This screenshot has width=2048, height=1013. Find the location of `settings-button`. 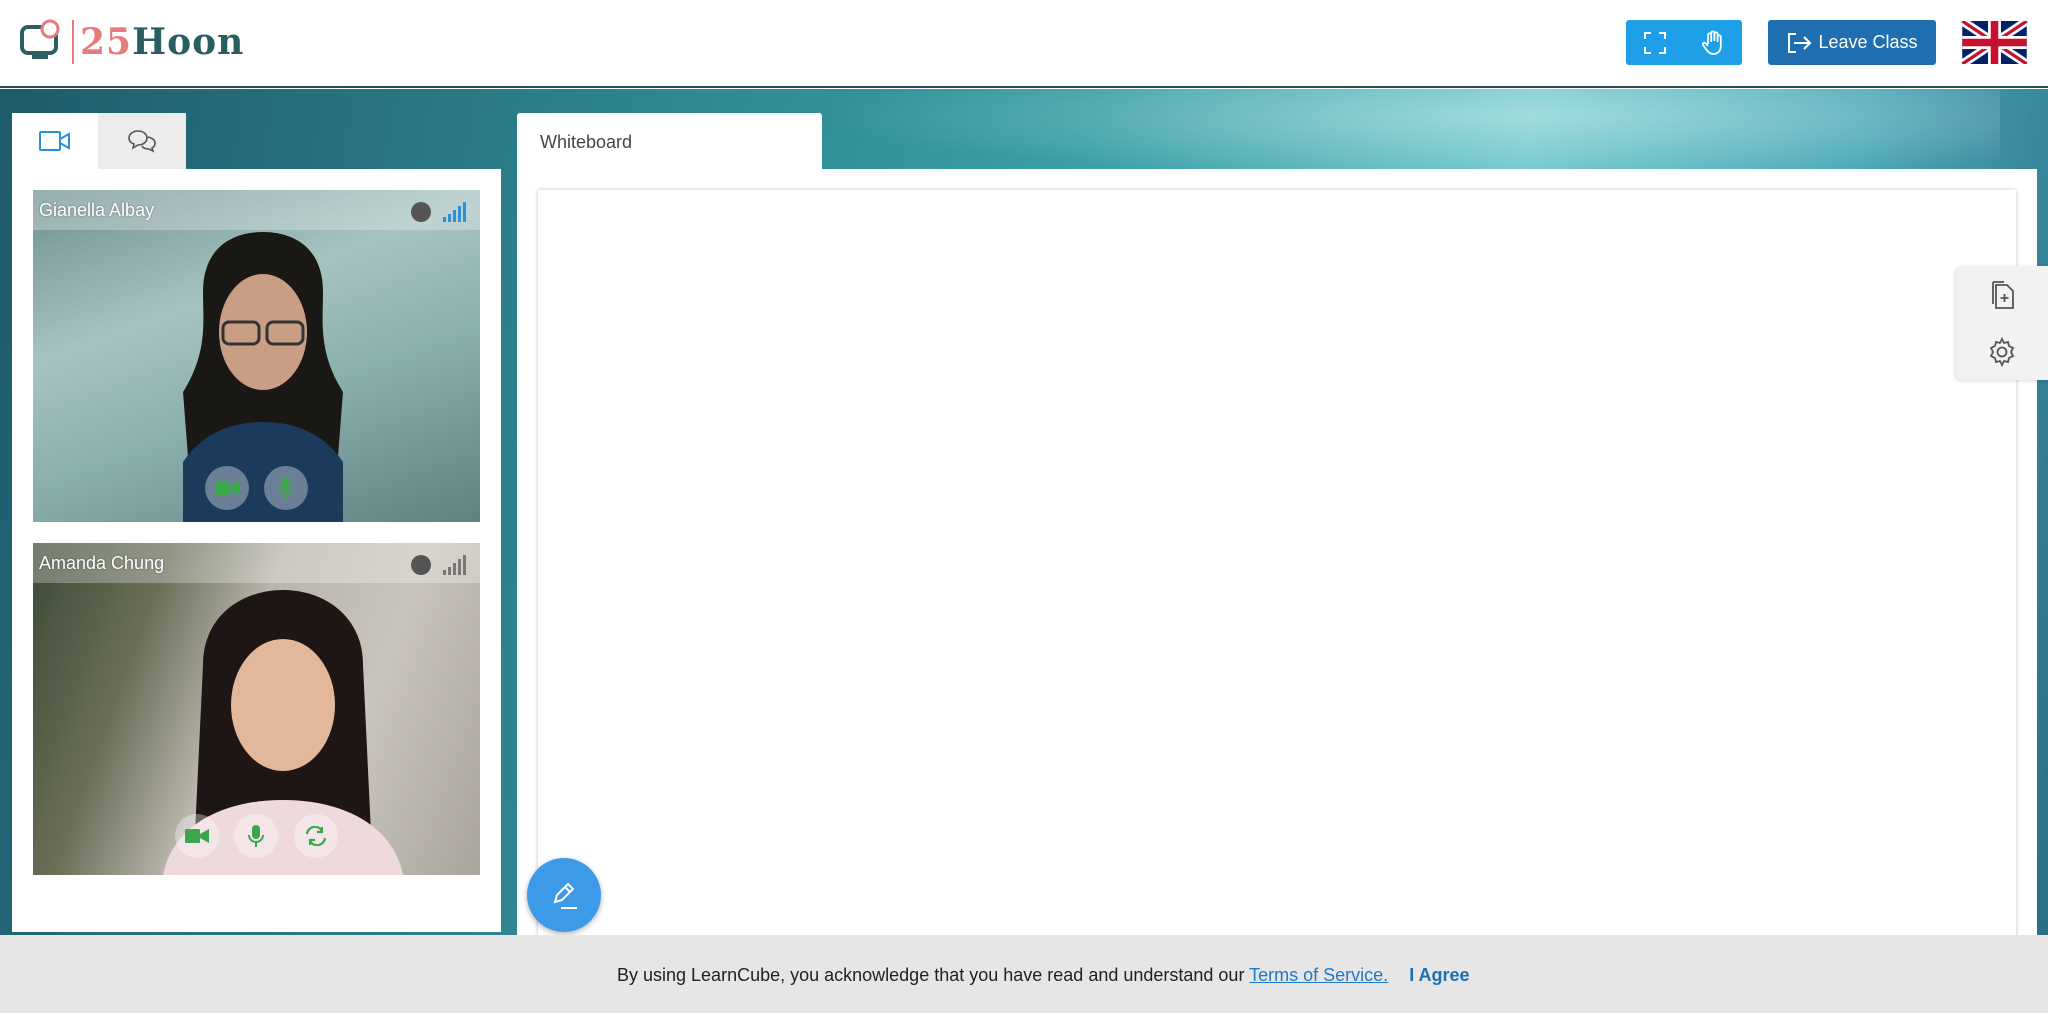

settings-button is located at coordinates (2002, 351).